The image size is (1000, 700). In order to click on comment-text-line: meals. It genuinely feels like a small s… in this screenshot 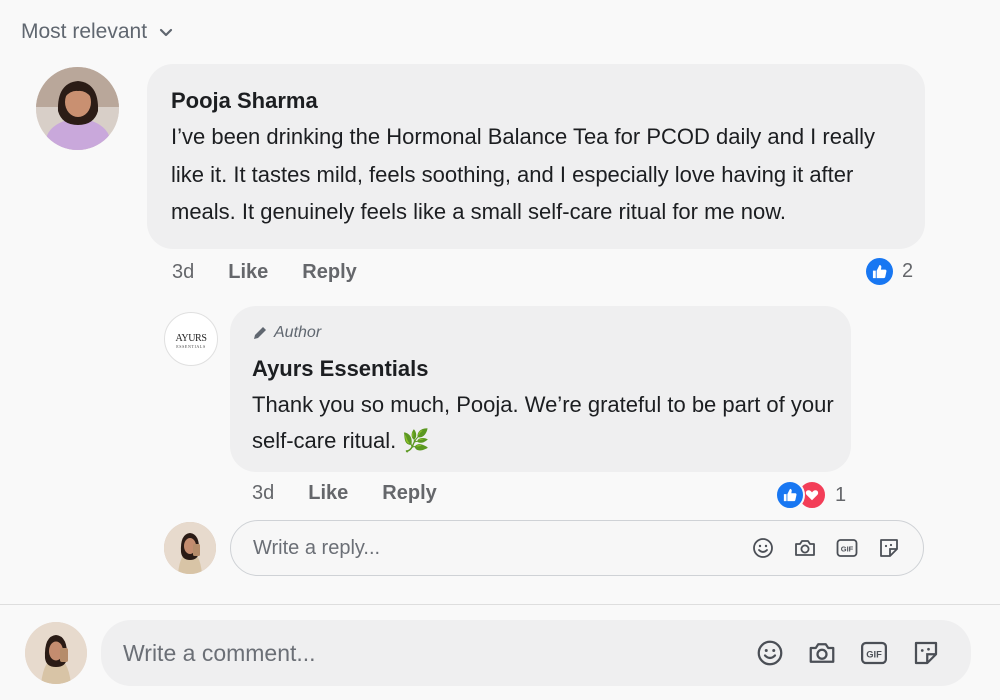, I will do `click(479, 211)`.